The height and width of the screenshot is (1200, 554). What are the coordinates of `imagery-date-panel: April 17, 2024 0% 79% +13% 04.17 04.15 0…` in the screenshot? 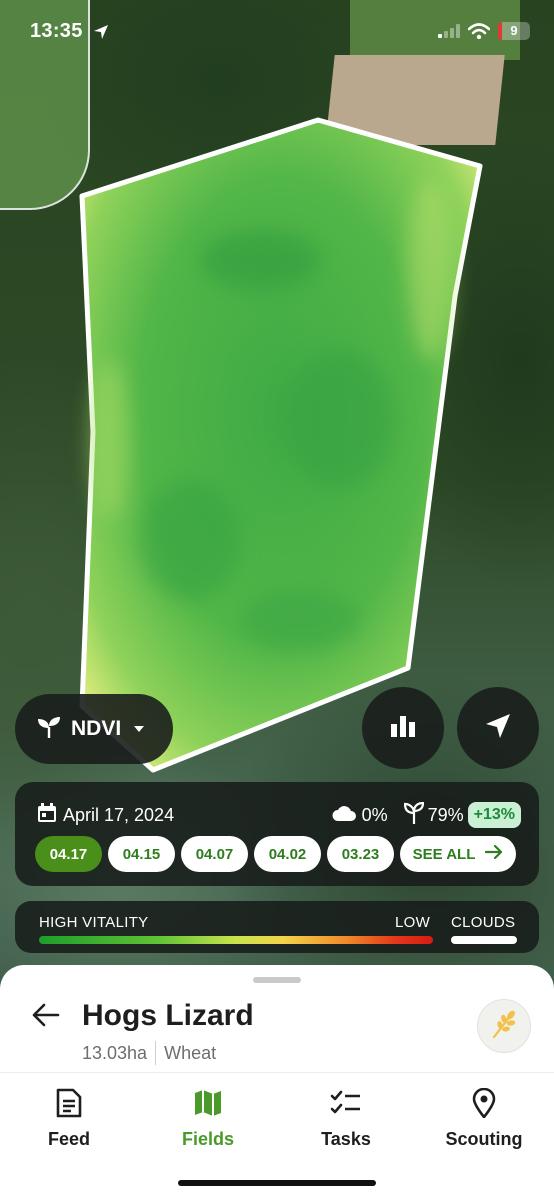 It's located at (277, 834).